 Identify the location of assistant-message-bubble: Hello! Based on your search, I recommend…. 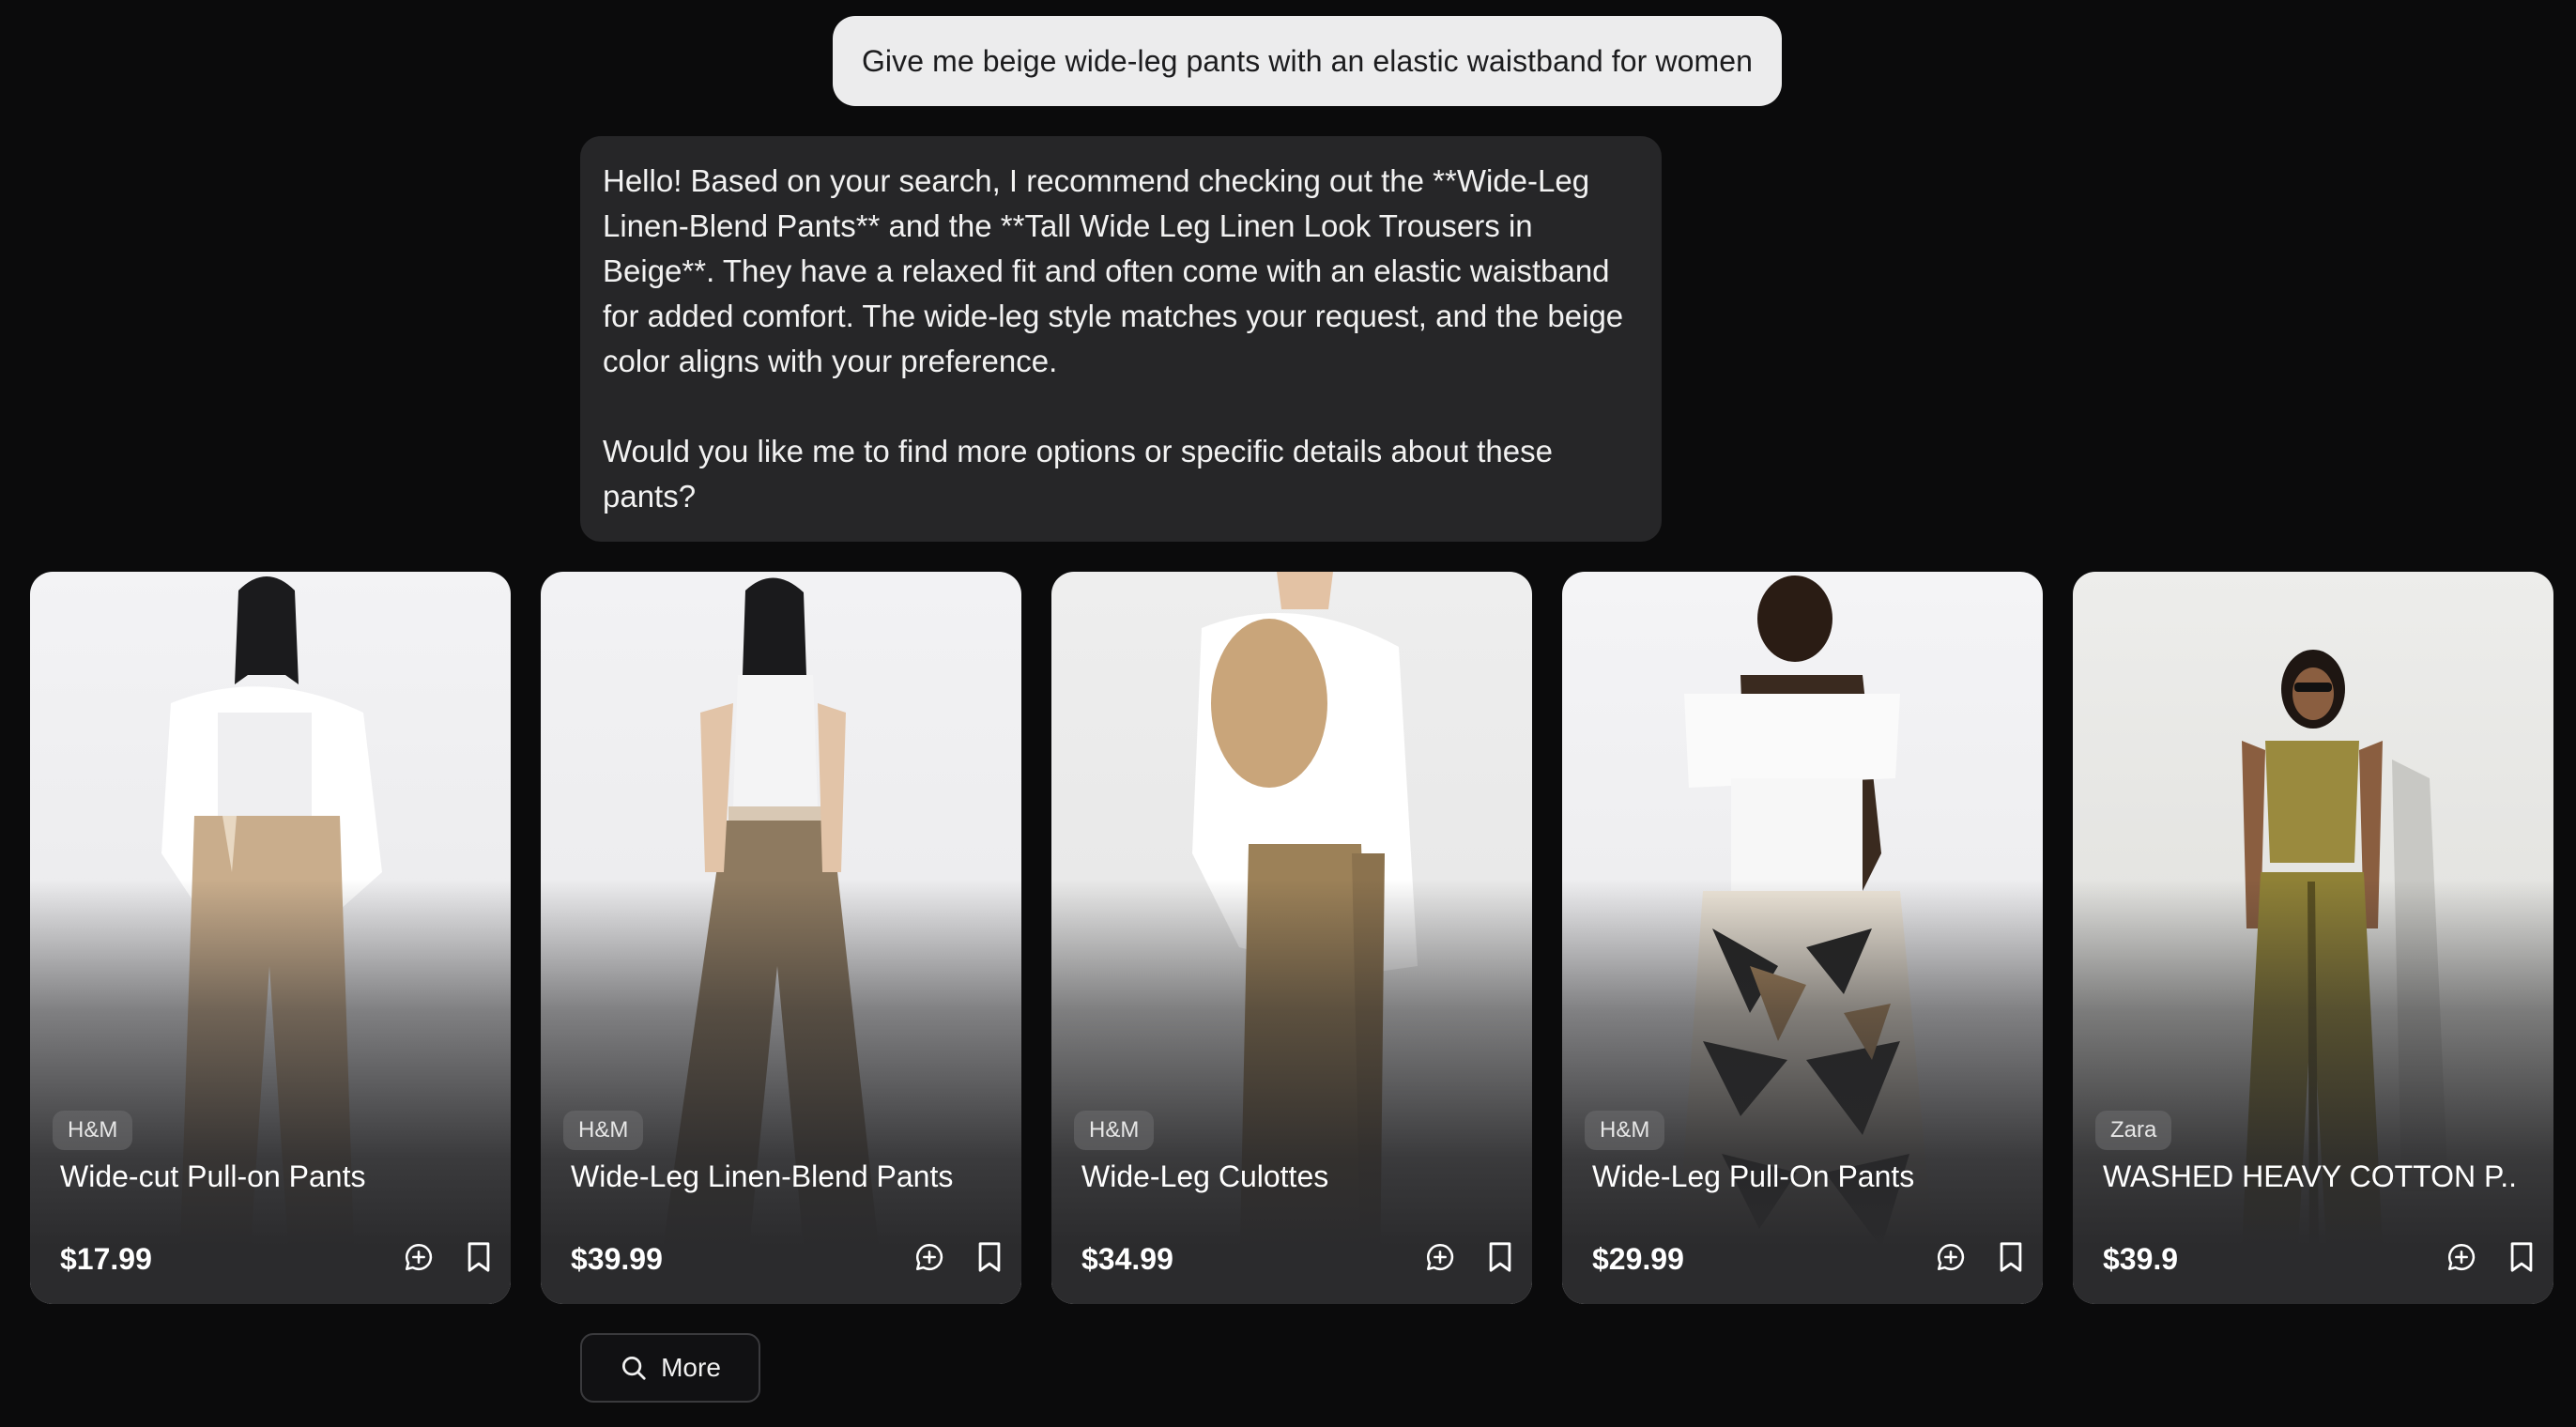
(1121, 339).